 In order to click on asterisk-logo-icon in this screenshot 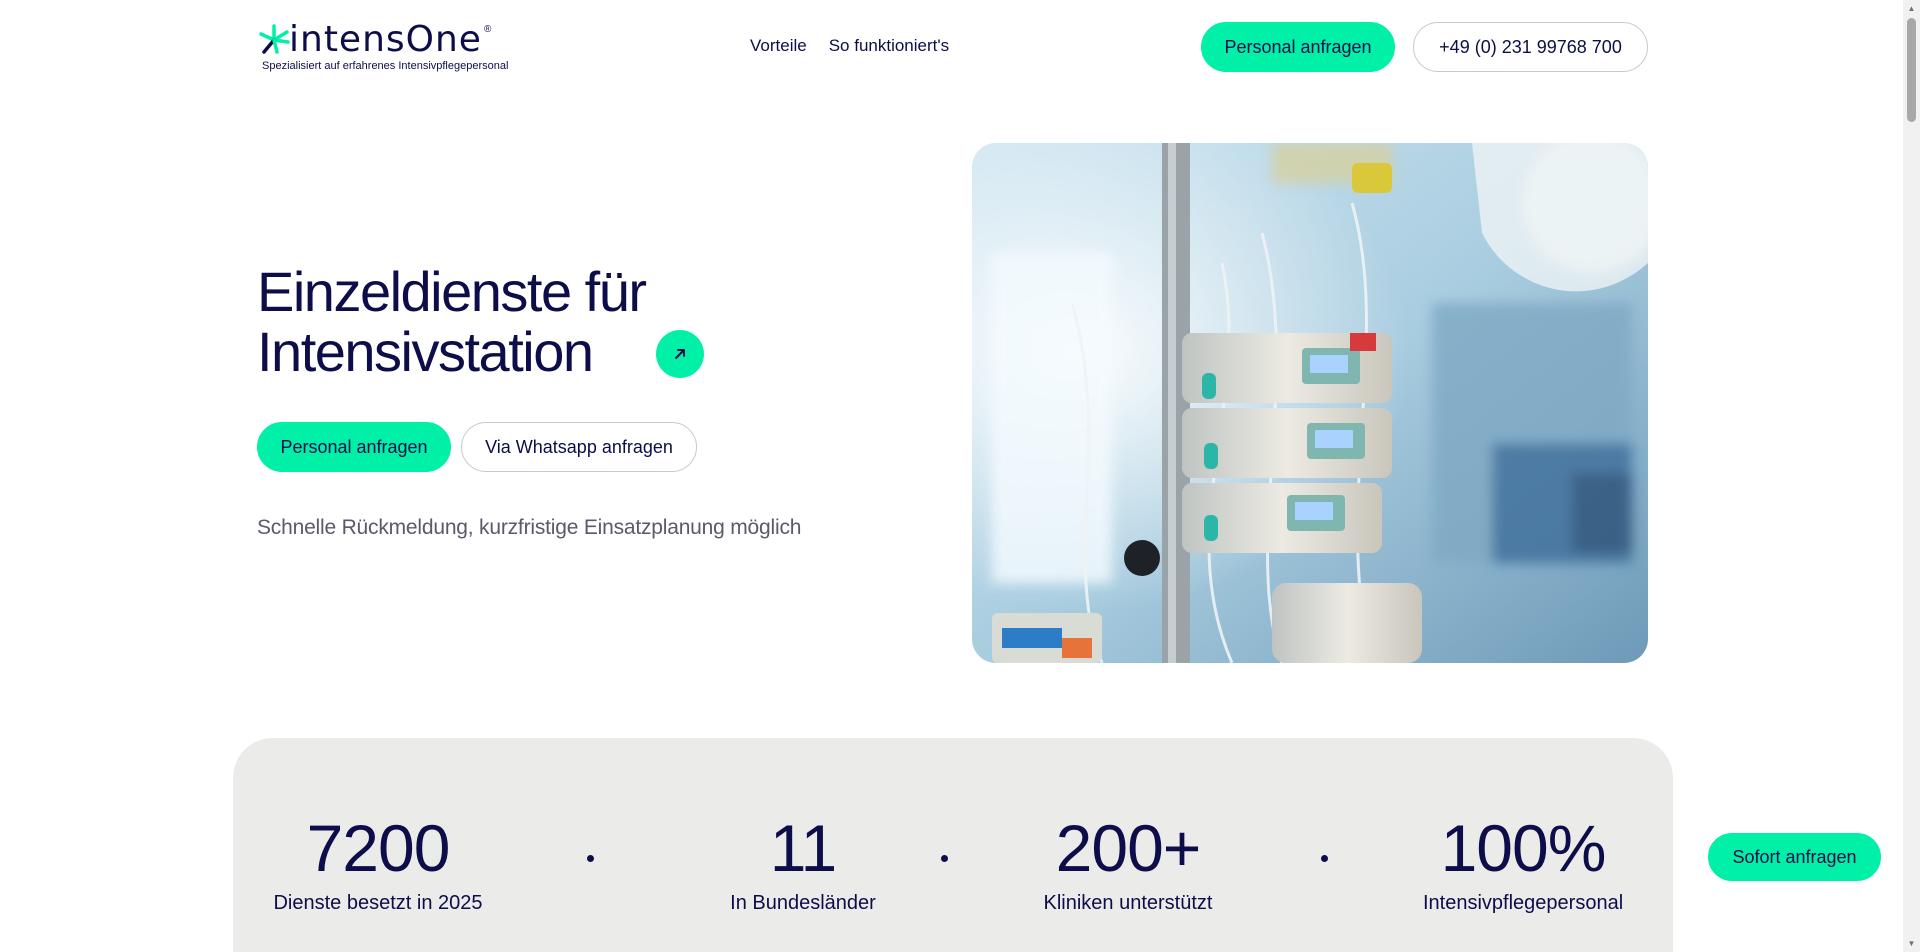, I will do `click(274, 39)`.